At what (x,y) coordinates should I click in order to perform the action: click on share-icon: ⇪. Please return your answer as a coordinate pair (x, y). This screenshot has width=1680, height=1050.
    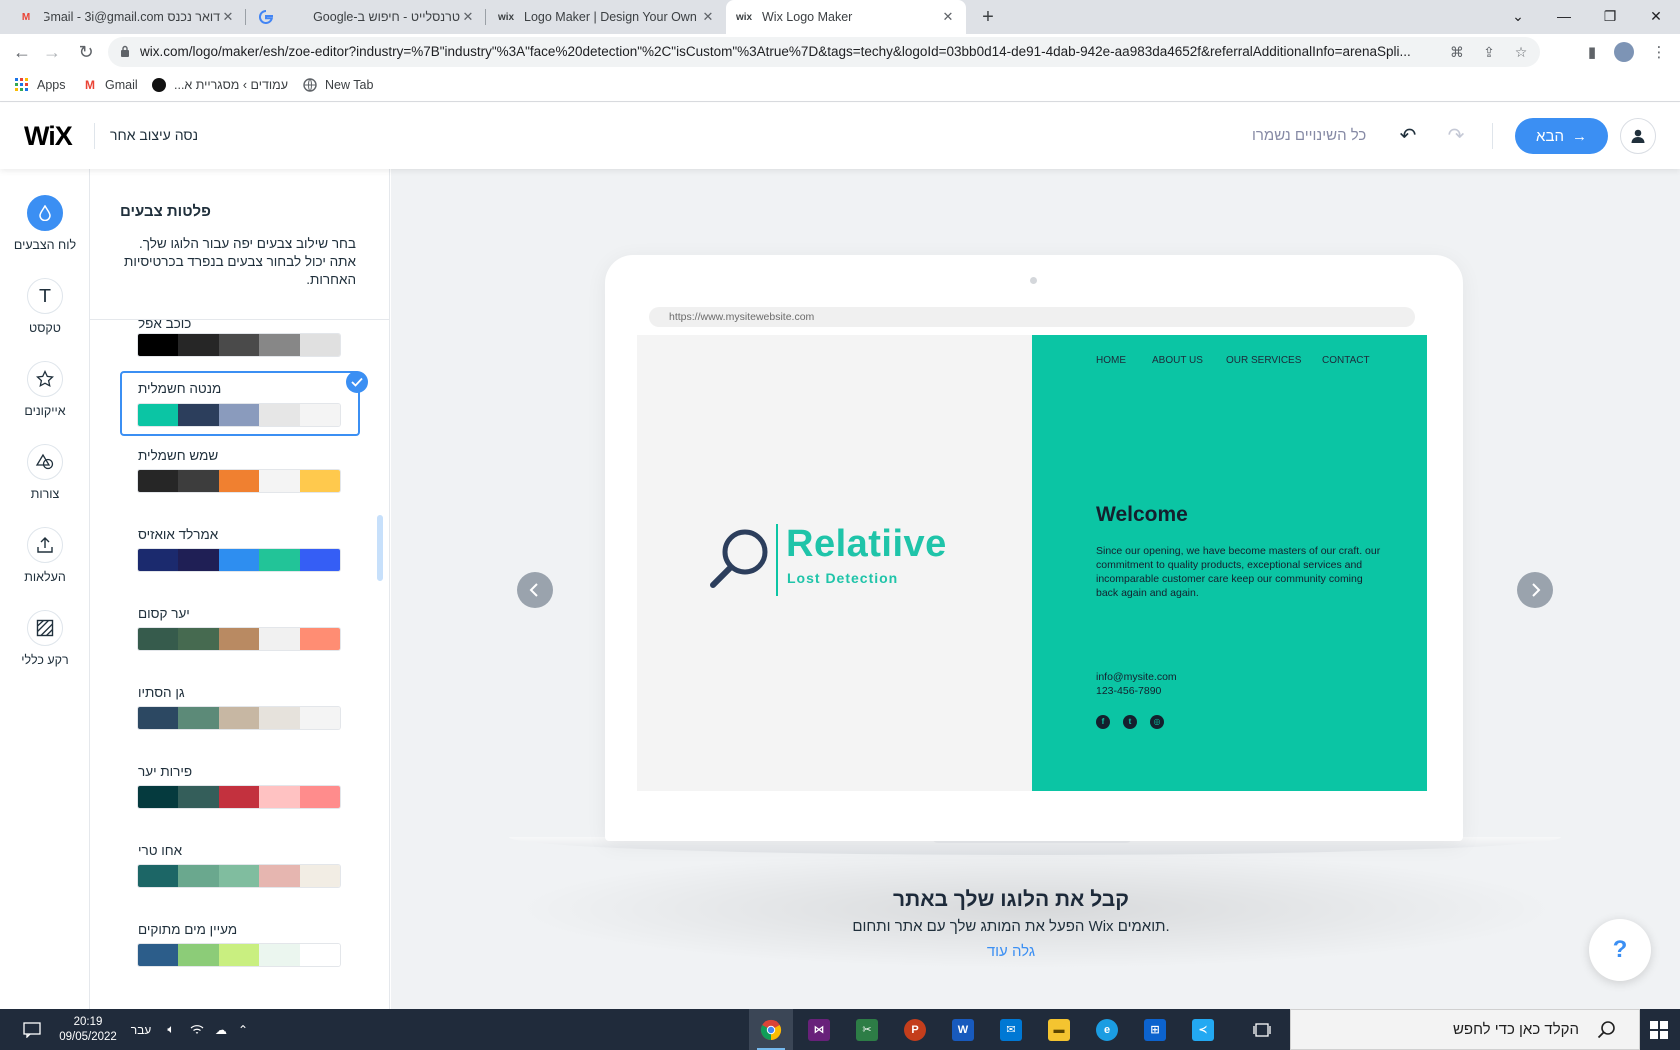
    Looking at the image, I should click on (1489, 52).